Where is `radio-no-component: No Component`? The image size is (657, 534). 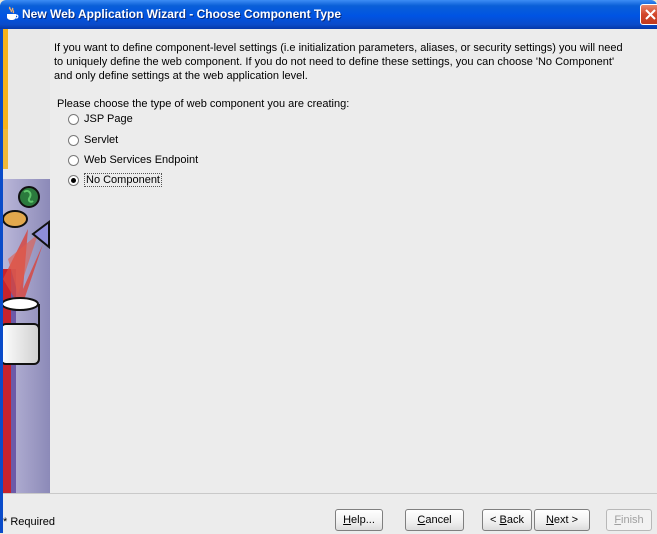 radio-no-component: No Component is located at coordinates (115, 180).